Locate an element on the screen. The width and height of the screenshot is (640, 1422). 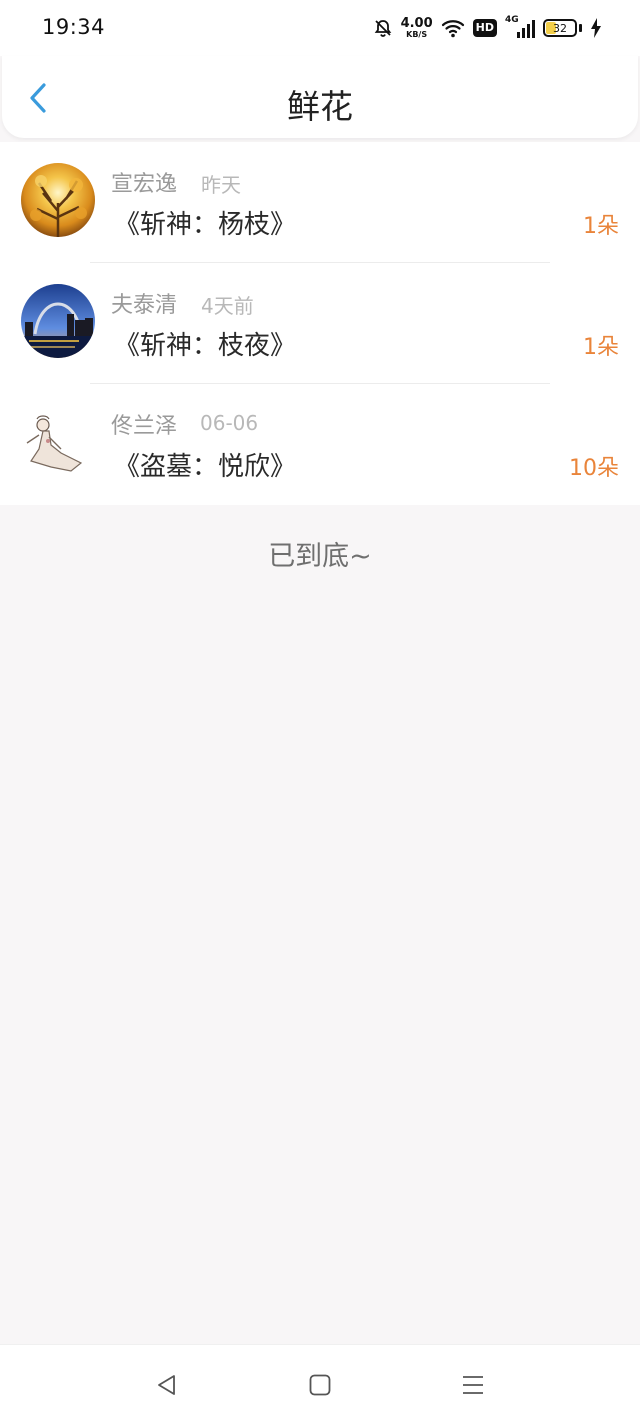
menu-lines-icon is located at coordinates (473, 1385).